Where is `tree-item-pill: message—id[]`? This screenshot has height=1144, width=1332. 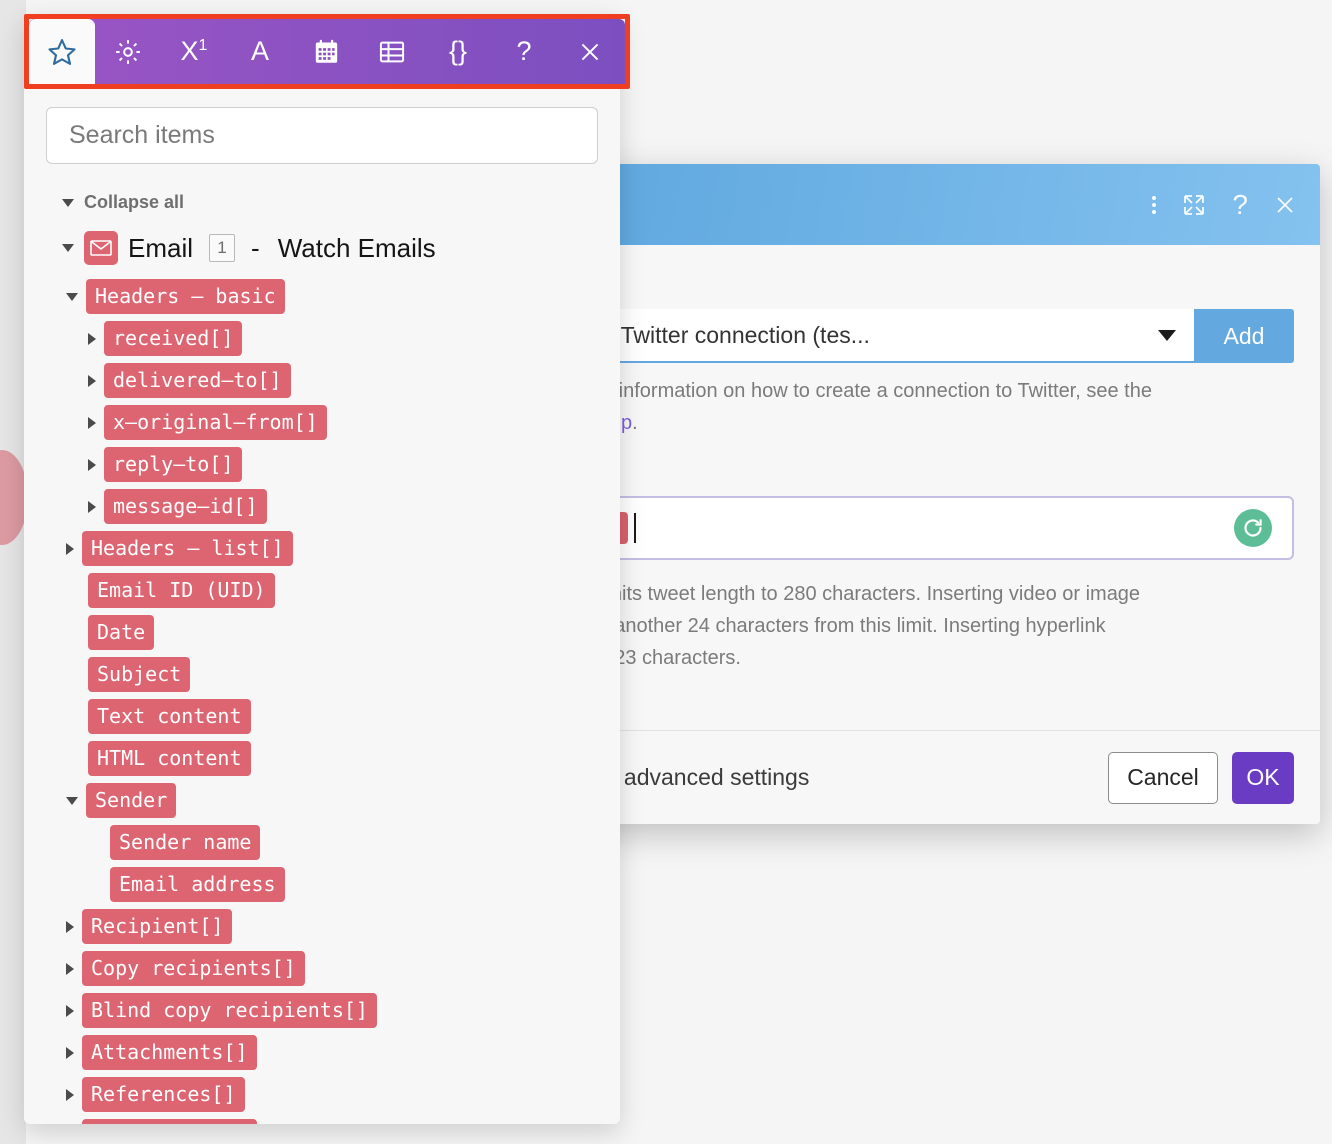 tree-item-pill: message—id[] is located at coordinates (185, 506).